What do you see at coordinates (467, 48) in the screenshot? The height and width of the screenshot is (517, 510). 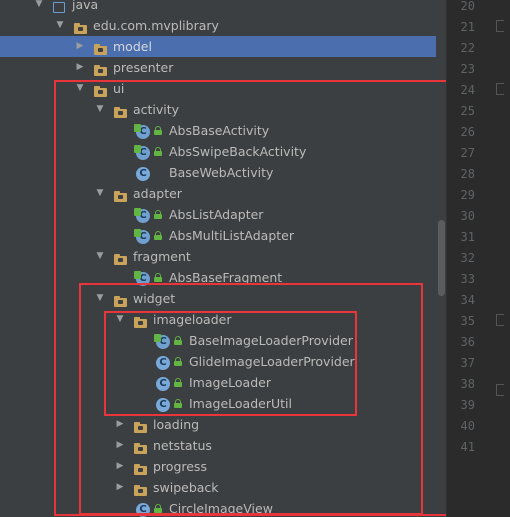 I see `line-number: 22` at bounding box center [467, 48].